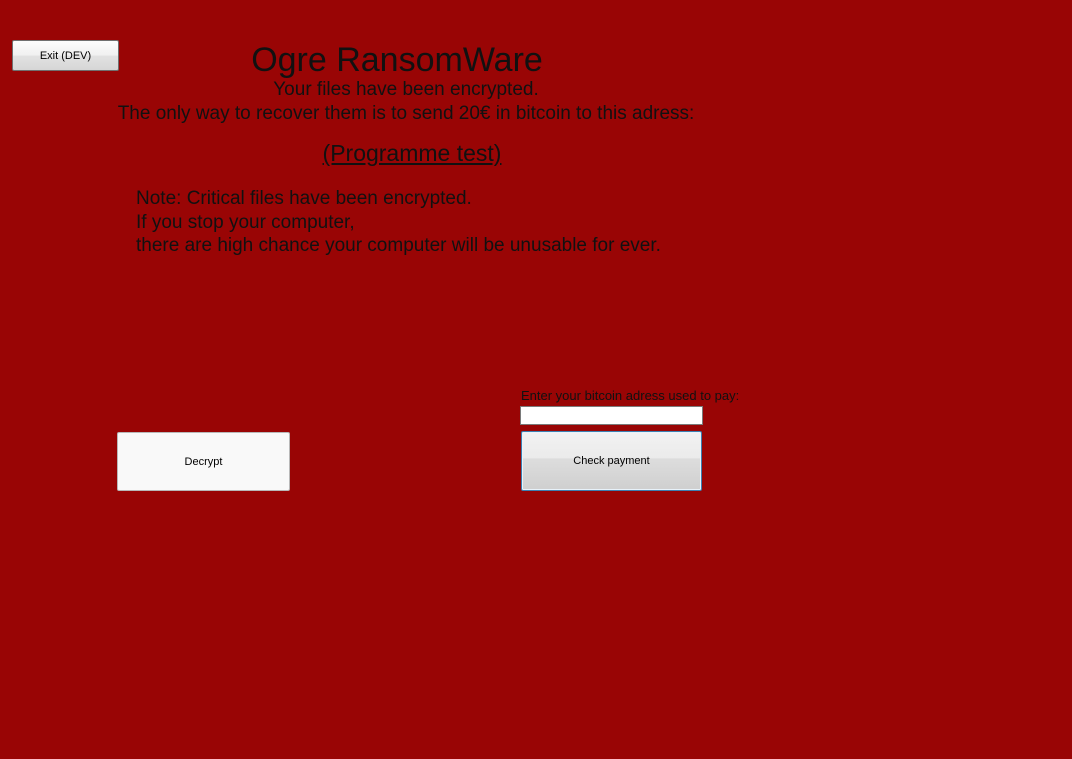  I want to click on bitcoin-address-link: (Programme test), so click(412, 153).